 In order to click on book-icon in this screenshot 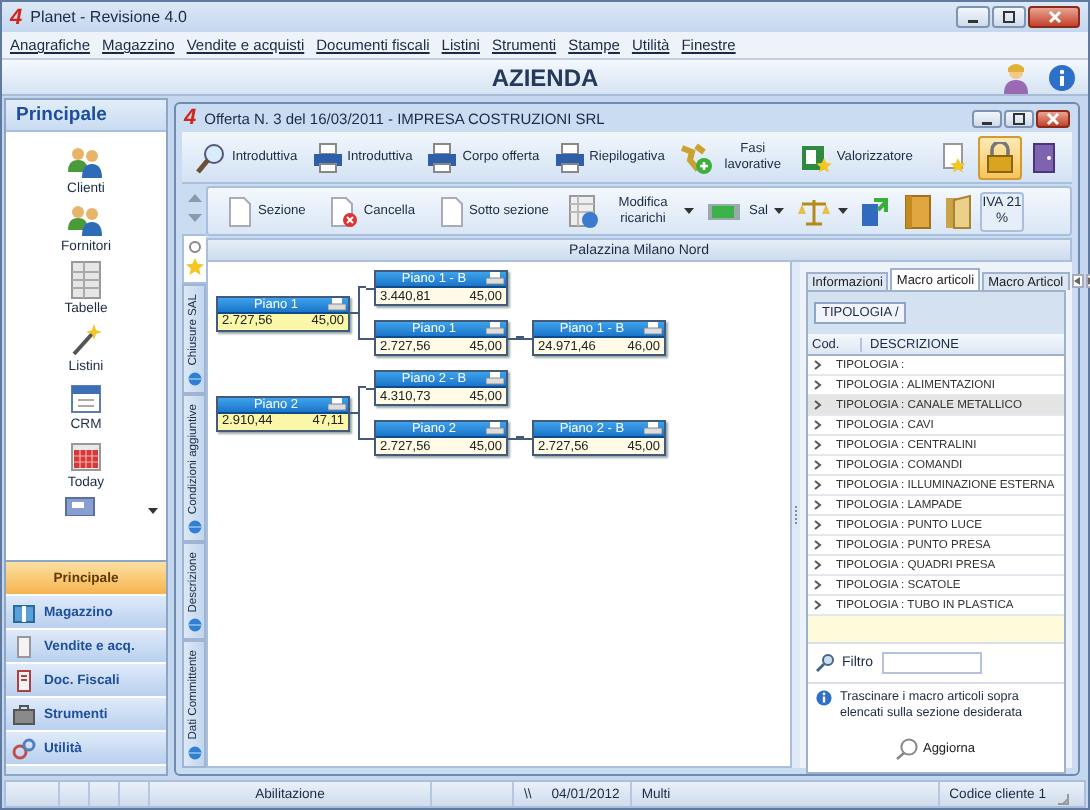, I will do `click(918, 211)`.